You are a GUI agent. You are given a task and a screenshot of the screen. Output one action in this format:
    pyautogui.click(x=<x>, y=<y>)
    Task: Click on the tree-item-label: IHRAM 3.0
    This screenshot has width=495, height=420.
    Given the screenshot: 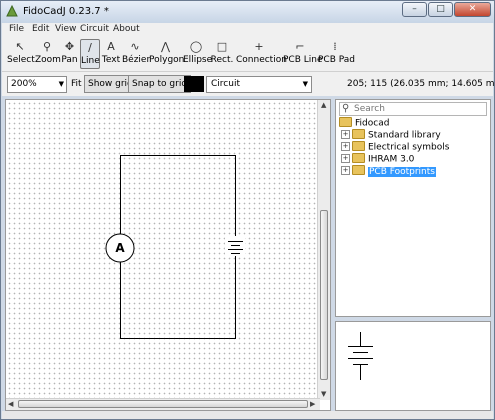 What is the action you would take?
    pyautogui.click(x=391, y=159)
    